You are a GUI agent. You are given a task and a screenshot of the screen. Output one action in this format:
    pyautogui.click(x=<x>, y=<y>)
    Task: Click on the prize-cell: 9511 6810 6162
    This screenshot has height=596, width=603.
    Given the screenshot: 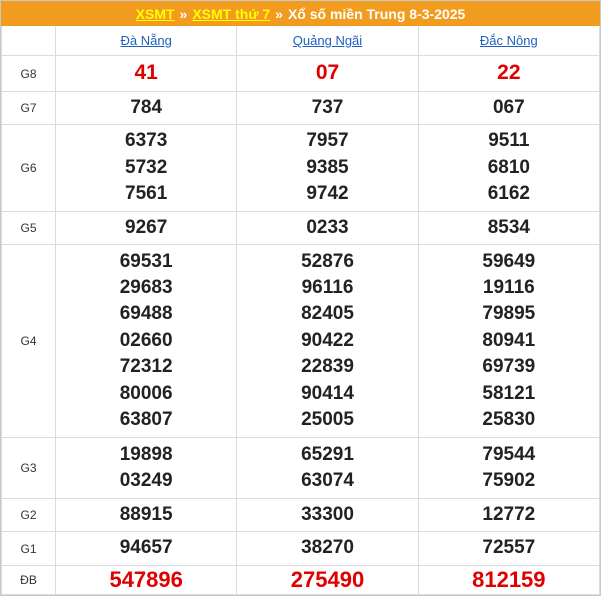 What is the action you would take?
    pyautogui.click(x=509, y=168)
    